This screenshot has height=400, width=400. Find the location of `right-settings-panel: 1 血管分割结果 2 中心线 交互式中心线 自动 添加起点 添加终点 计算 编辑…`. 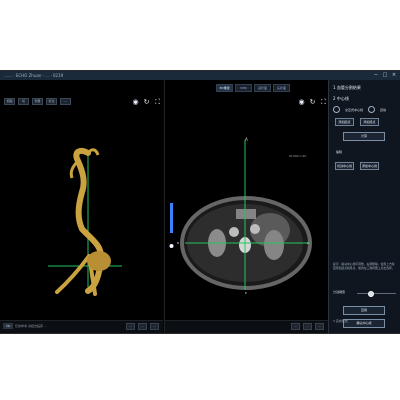

right-settings-panel: 1 血管分割结果 2 中心线 交互式中心线 自动 添加起点 添加终点 计算 编辑… is located at coordinates (364, 206).